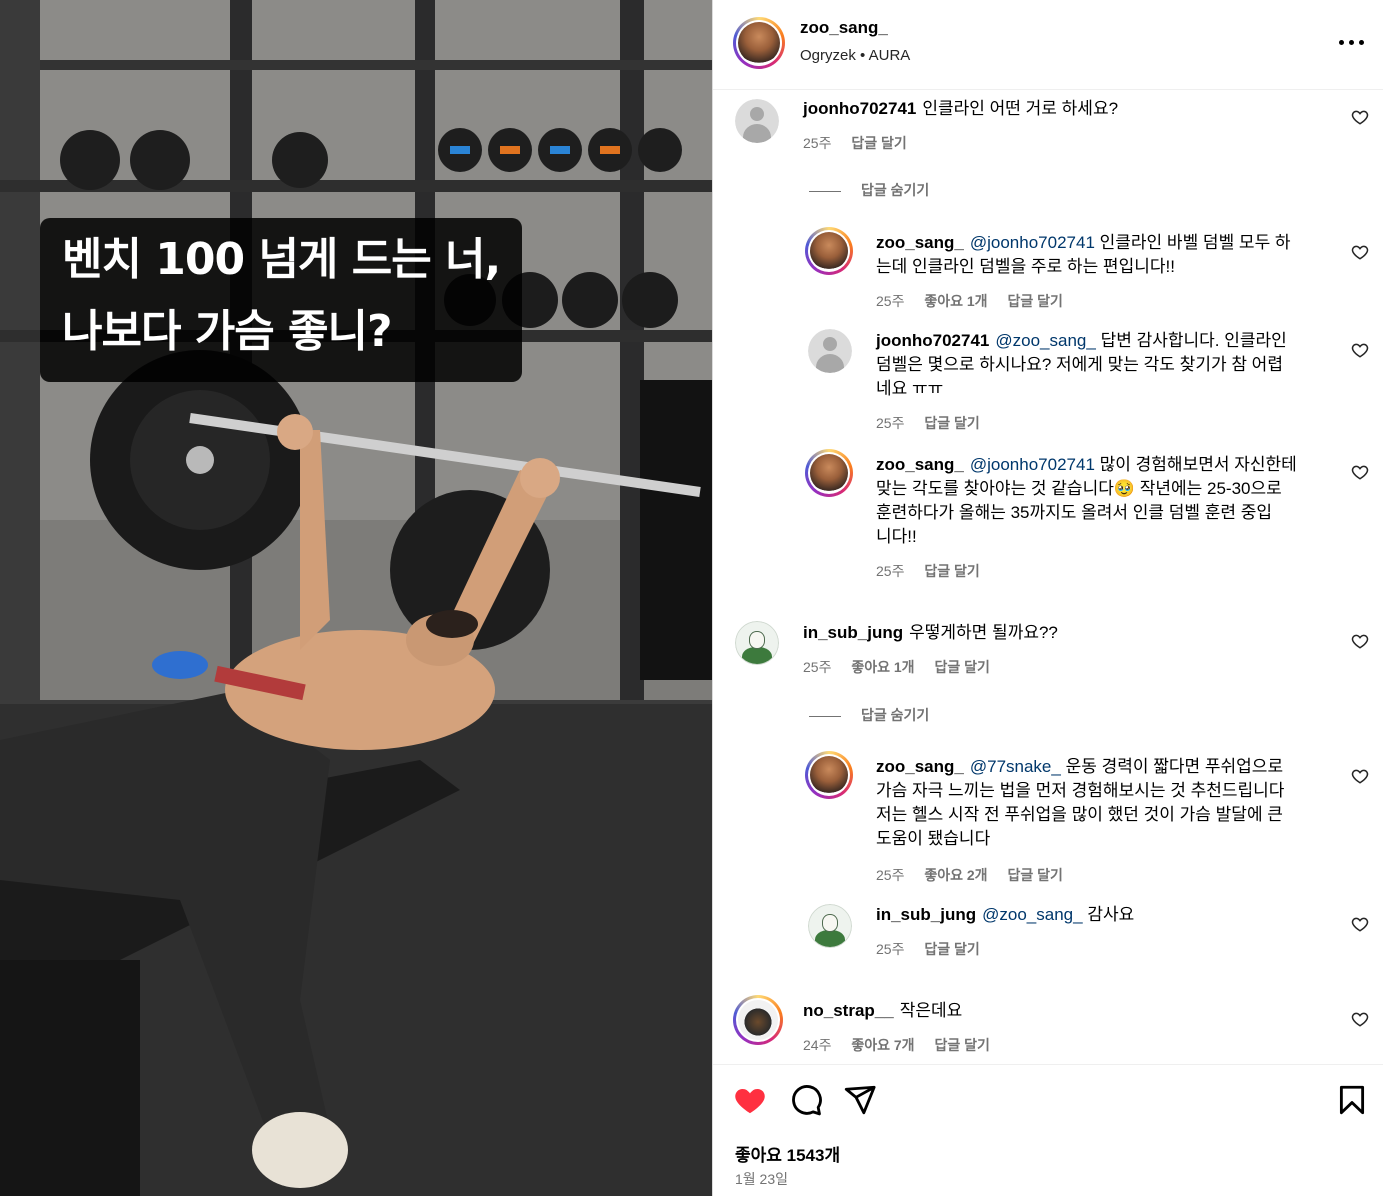  What do you see at coordinates (860, 1100) in the screenshot?
I see `share-icon` at bounding box center [860, 1100].